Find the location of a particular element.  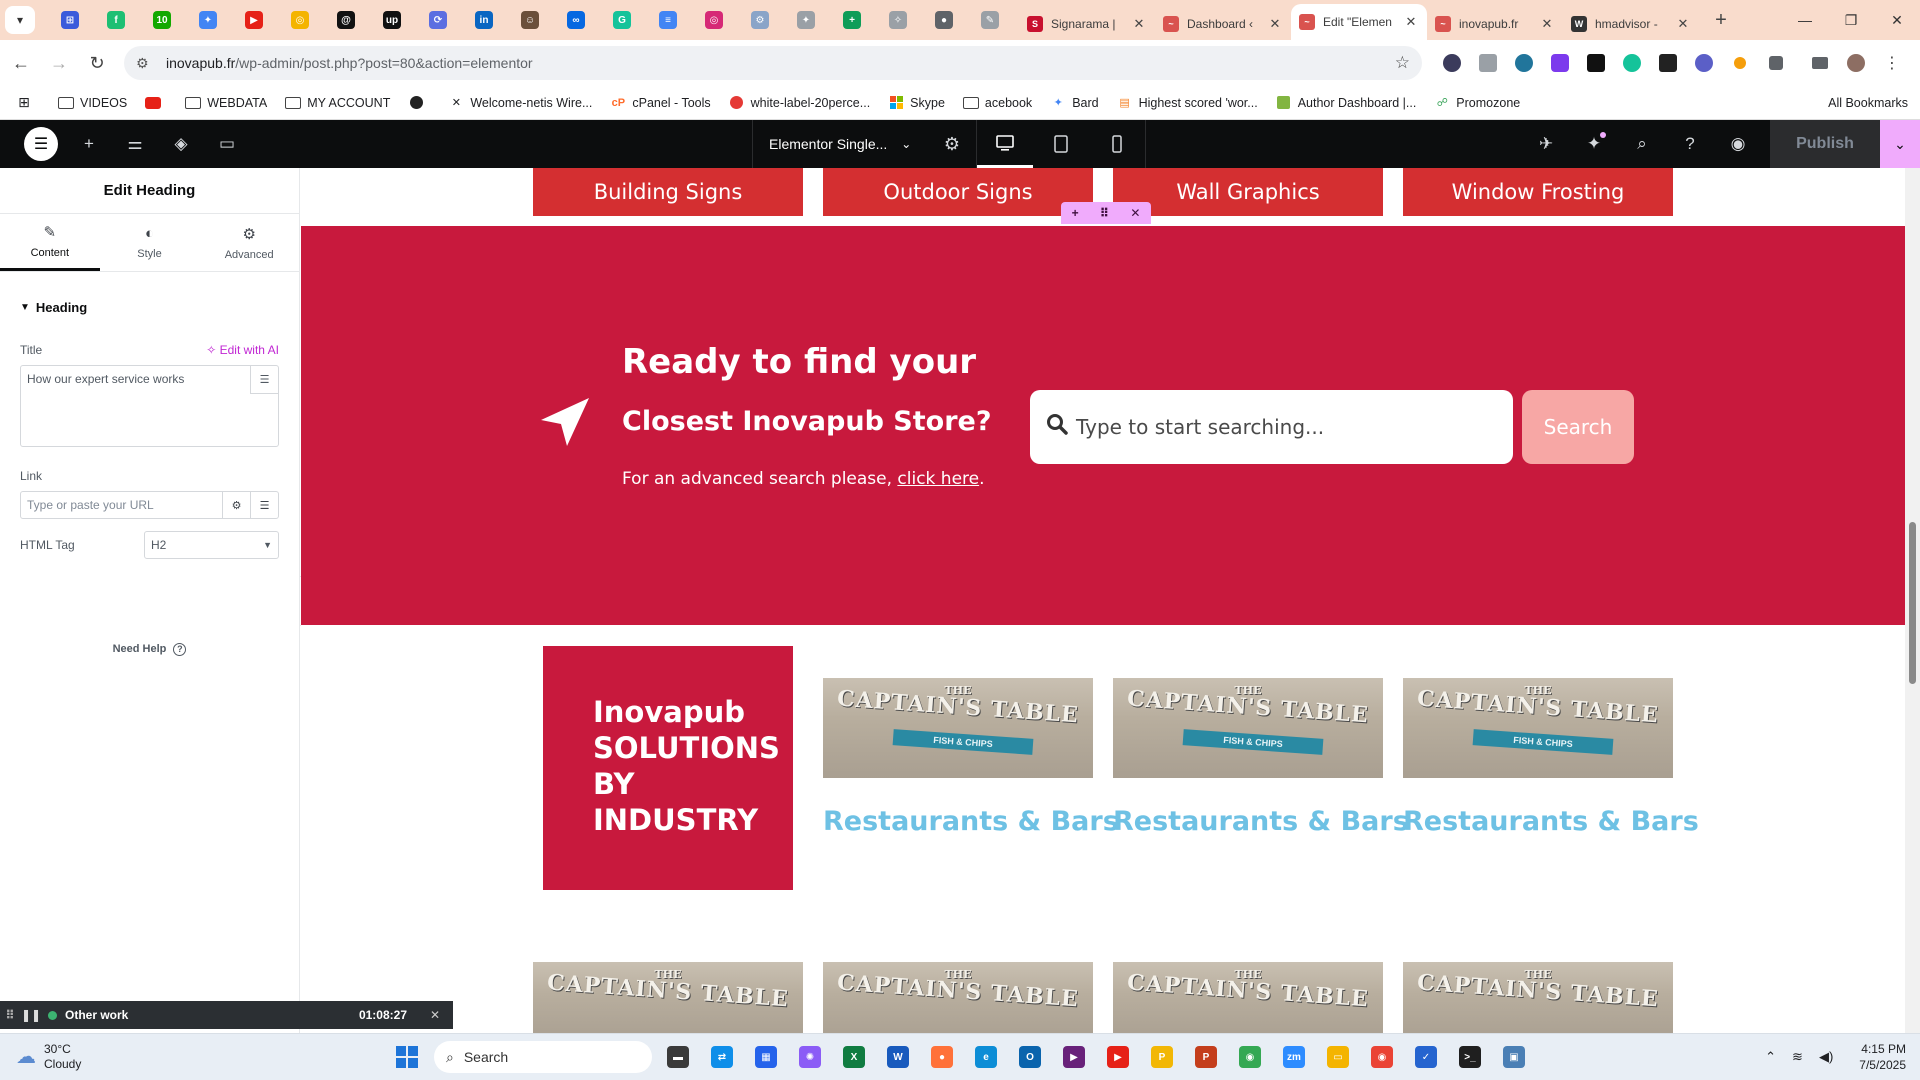

taskbar-app: O is located at coordinates (1030, 1057).